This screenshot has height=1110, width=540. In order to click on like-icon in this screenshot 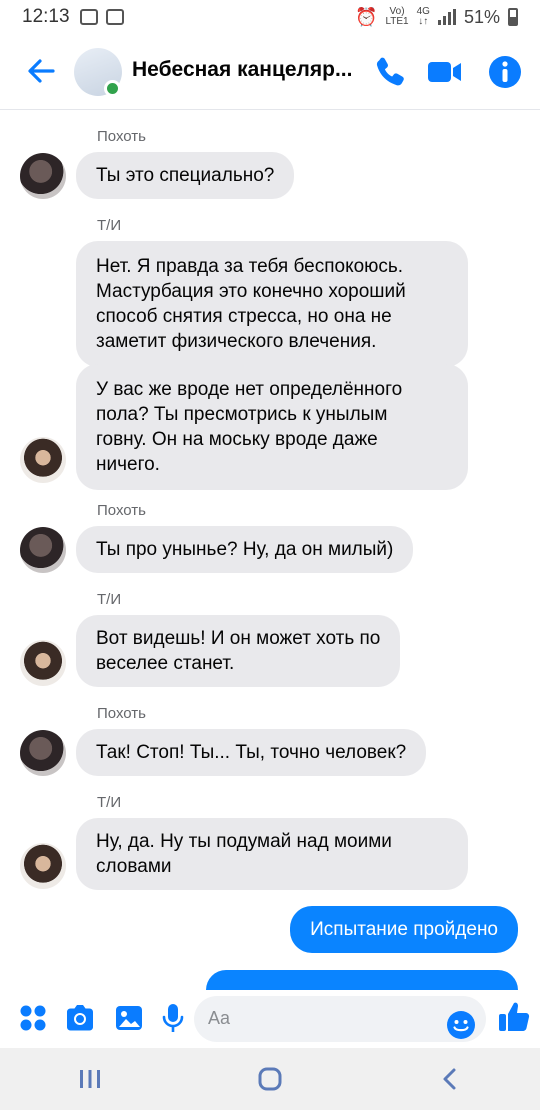, I will do `click(514, 1017)`.